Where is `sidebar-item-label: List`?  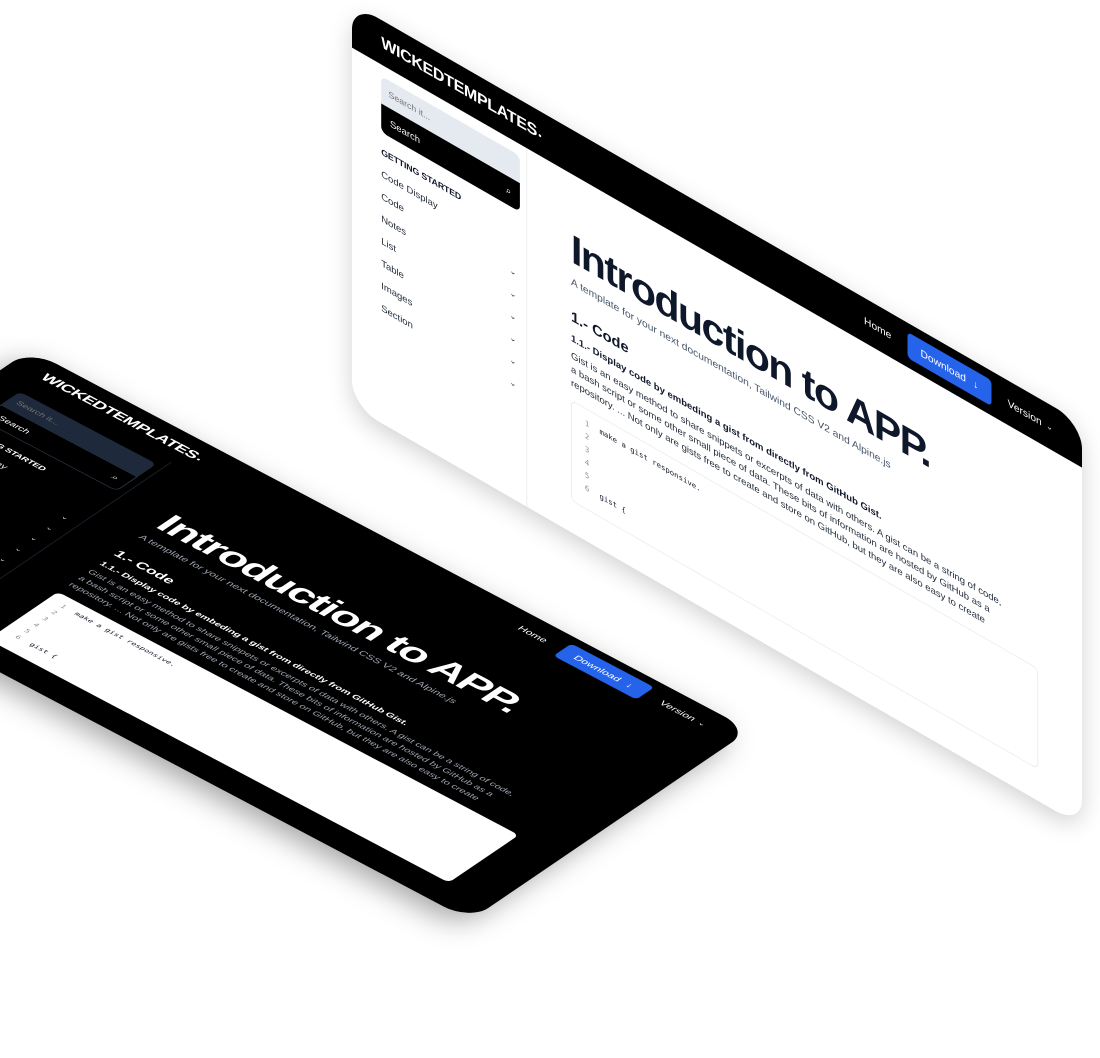 sidebar-item-label: List is located at coordinates (388, 245).